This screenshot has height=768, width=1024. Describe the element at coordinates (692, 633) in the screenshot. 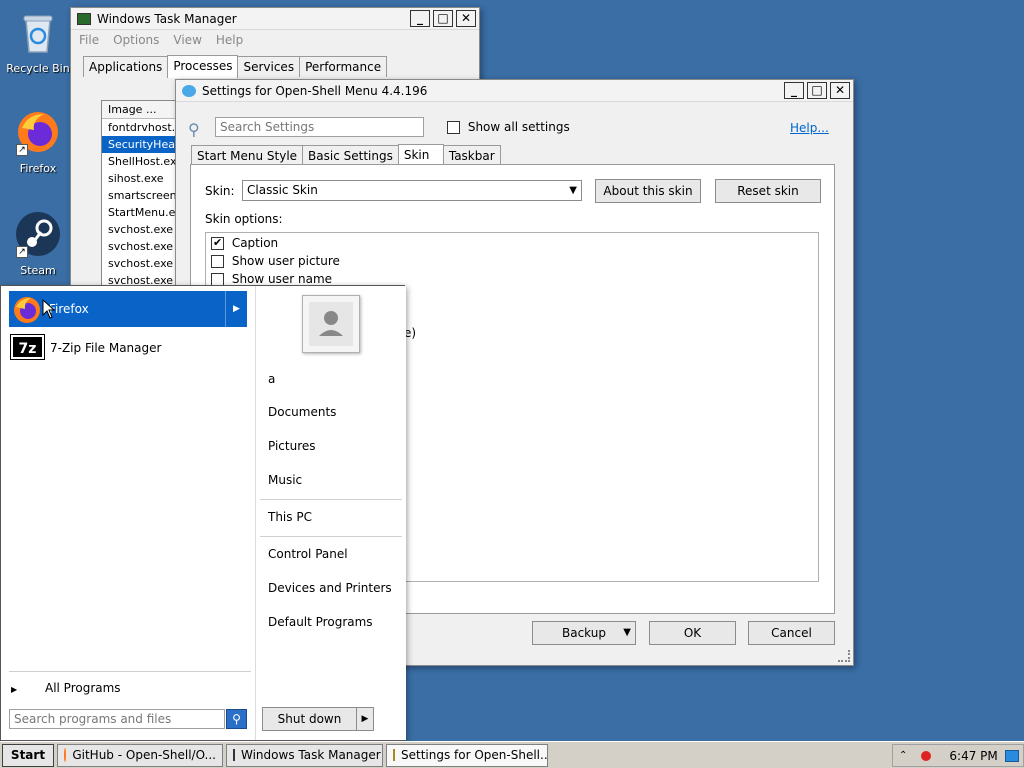

I see `ok-button: OK` at that location.